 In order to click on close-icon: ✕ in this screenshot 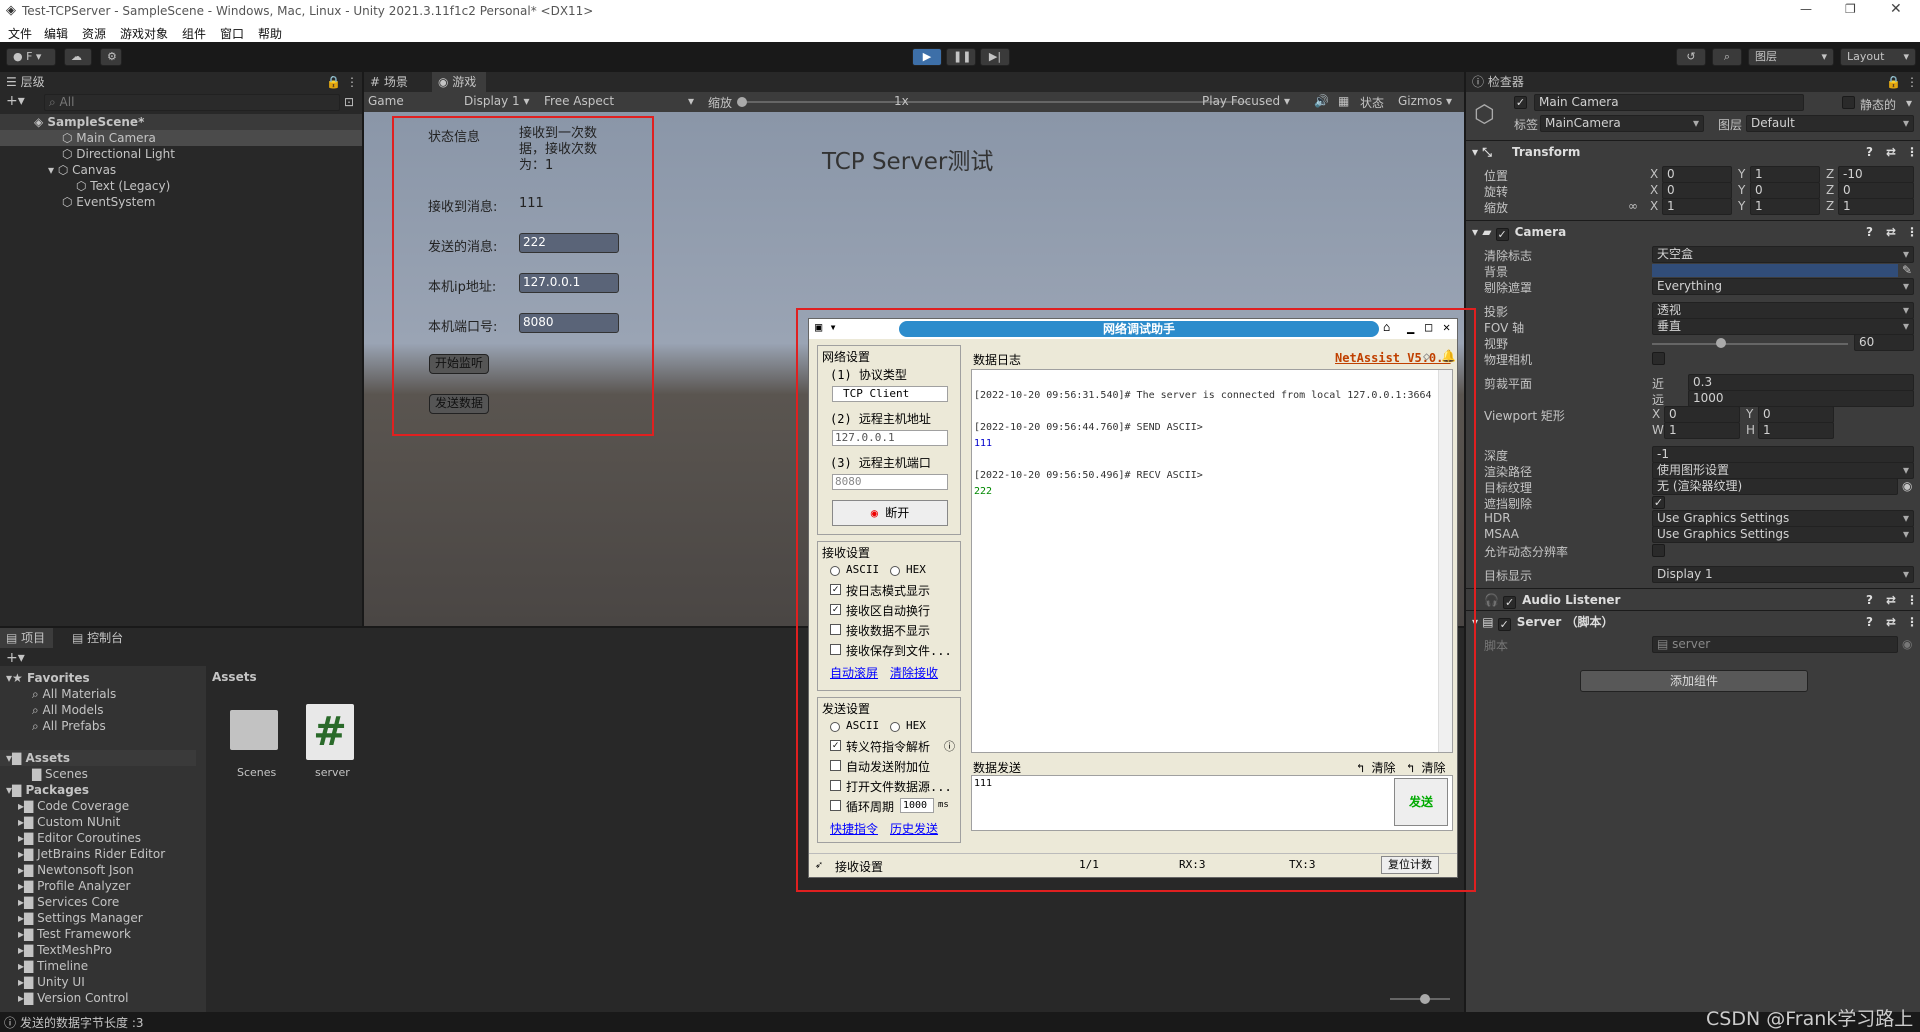, I will do `click(1896, 9)`.